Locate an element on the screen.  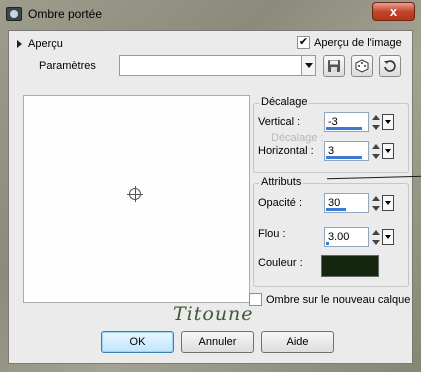
opacity-input: 30 is located at coordinates (346, 203).